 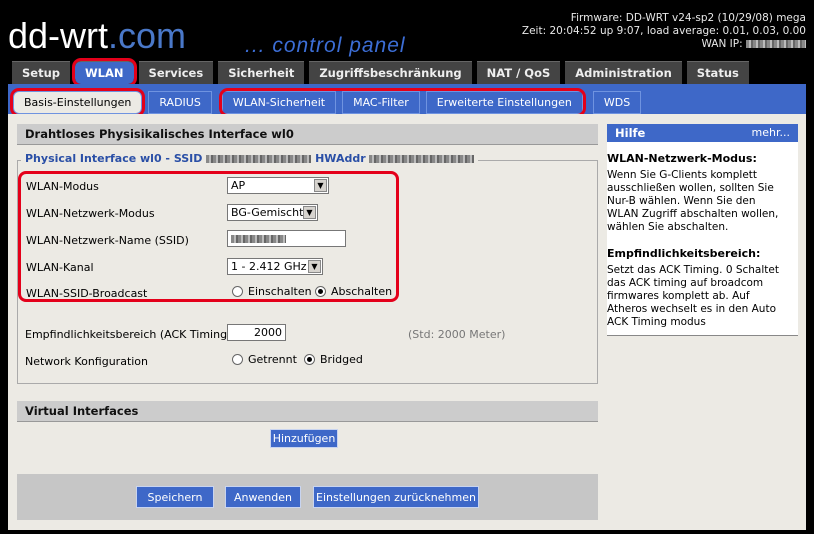 I want to click on legend-prefix: Physical Interface wl0 - SSID, so click(x=114, y=158).